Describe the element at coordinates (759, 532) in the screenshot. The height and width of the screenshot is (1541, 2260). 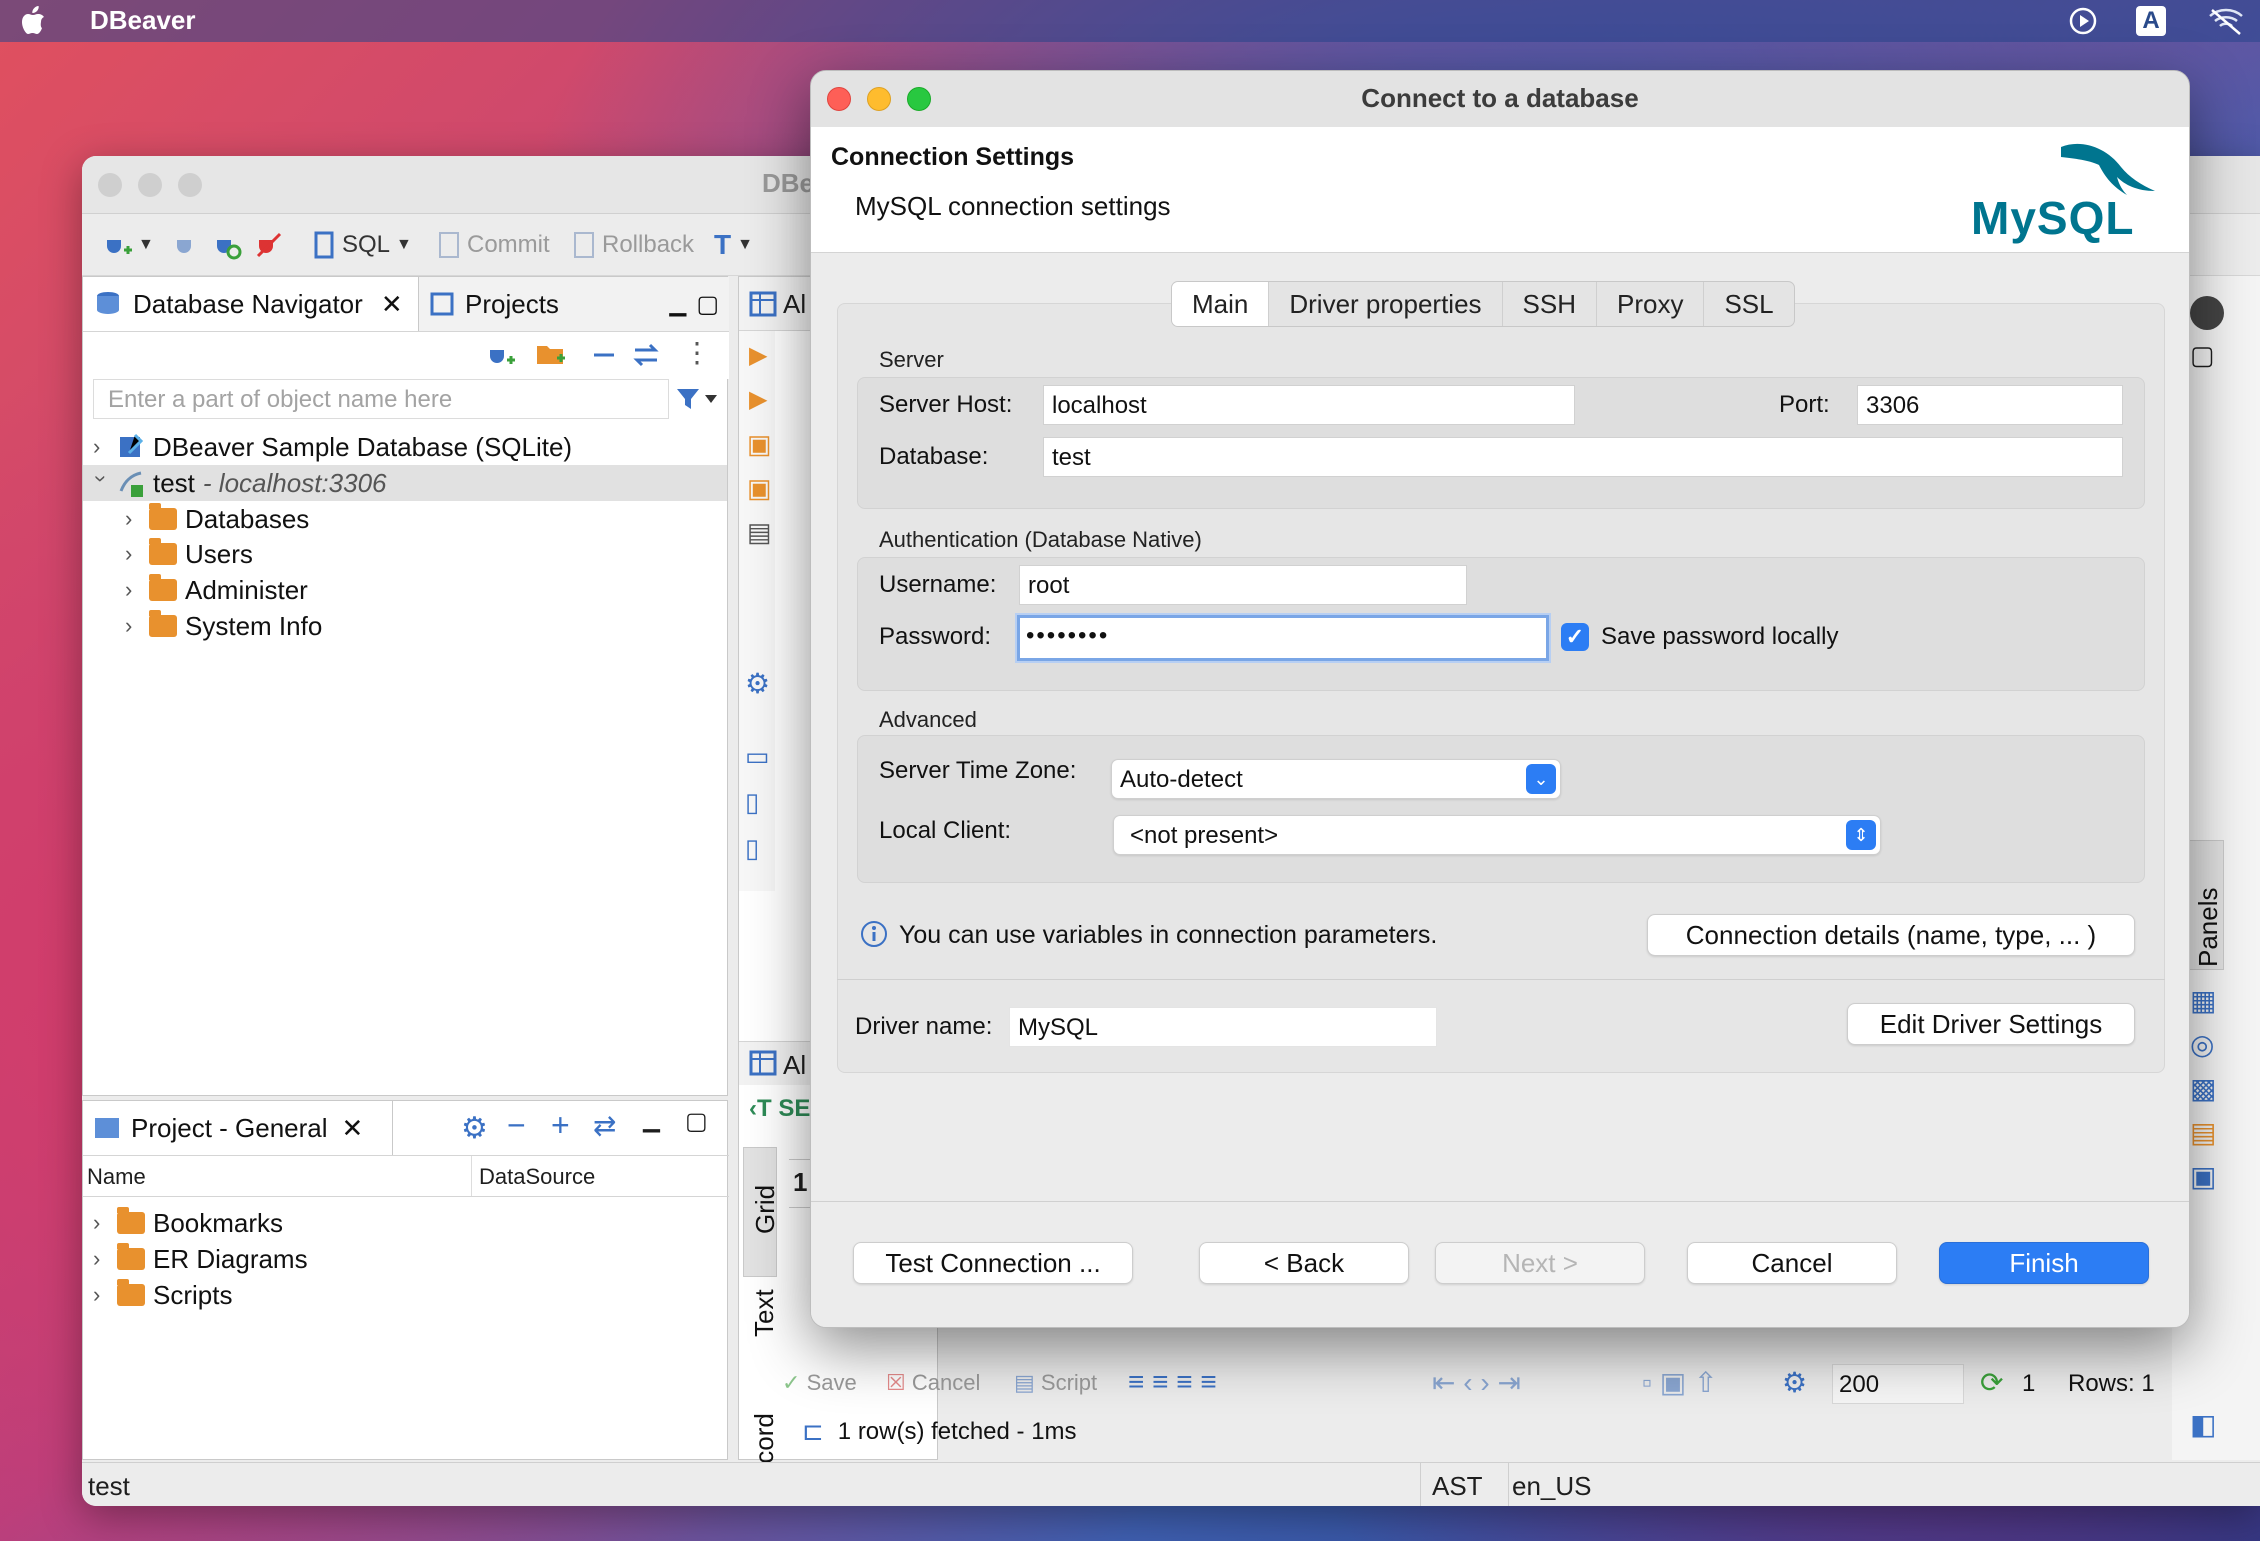
I see `explain-plan-icon: ▤` at that location.